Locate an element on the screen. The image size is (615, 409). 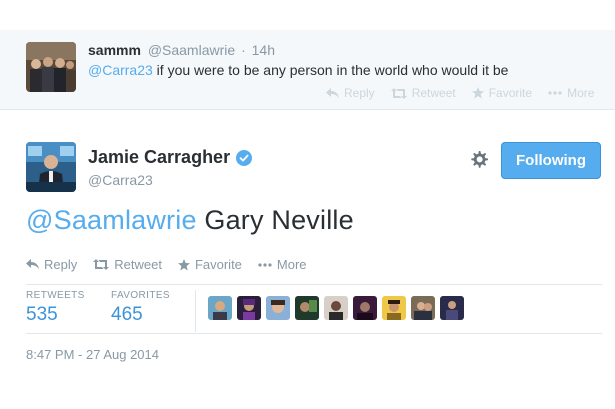
verified-badge-icon is located at coordinates (244, 157).